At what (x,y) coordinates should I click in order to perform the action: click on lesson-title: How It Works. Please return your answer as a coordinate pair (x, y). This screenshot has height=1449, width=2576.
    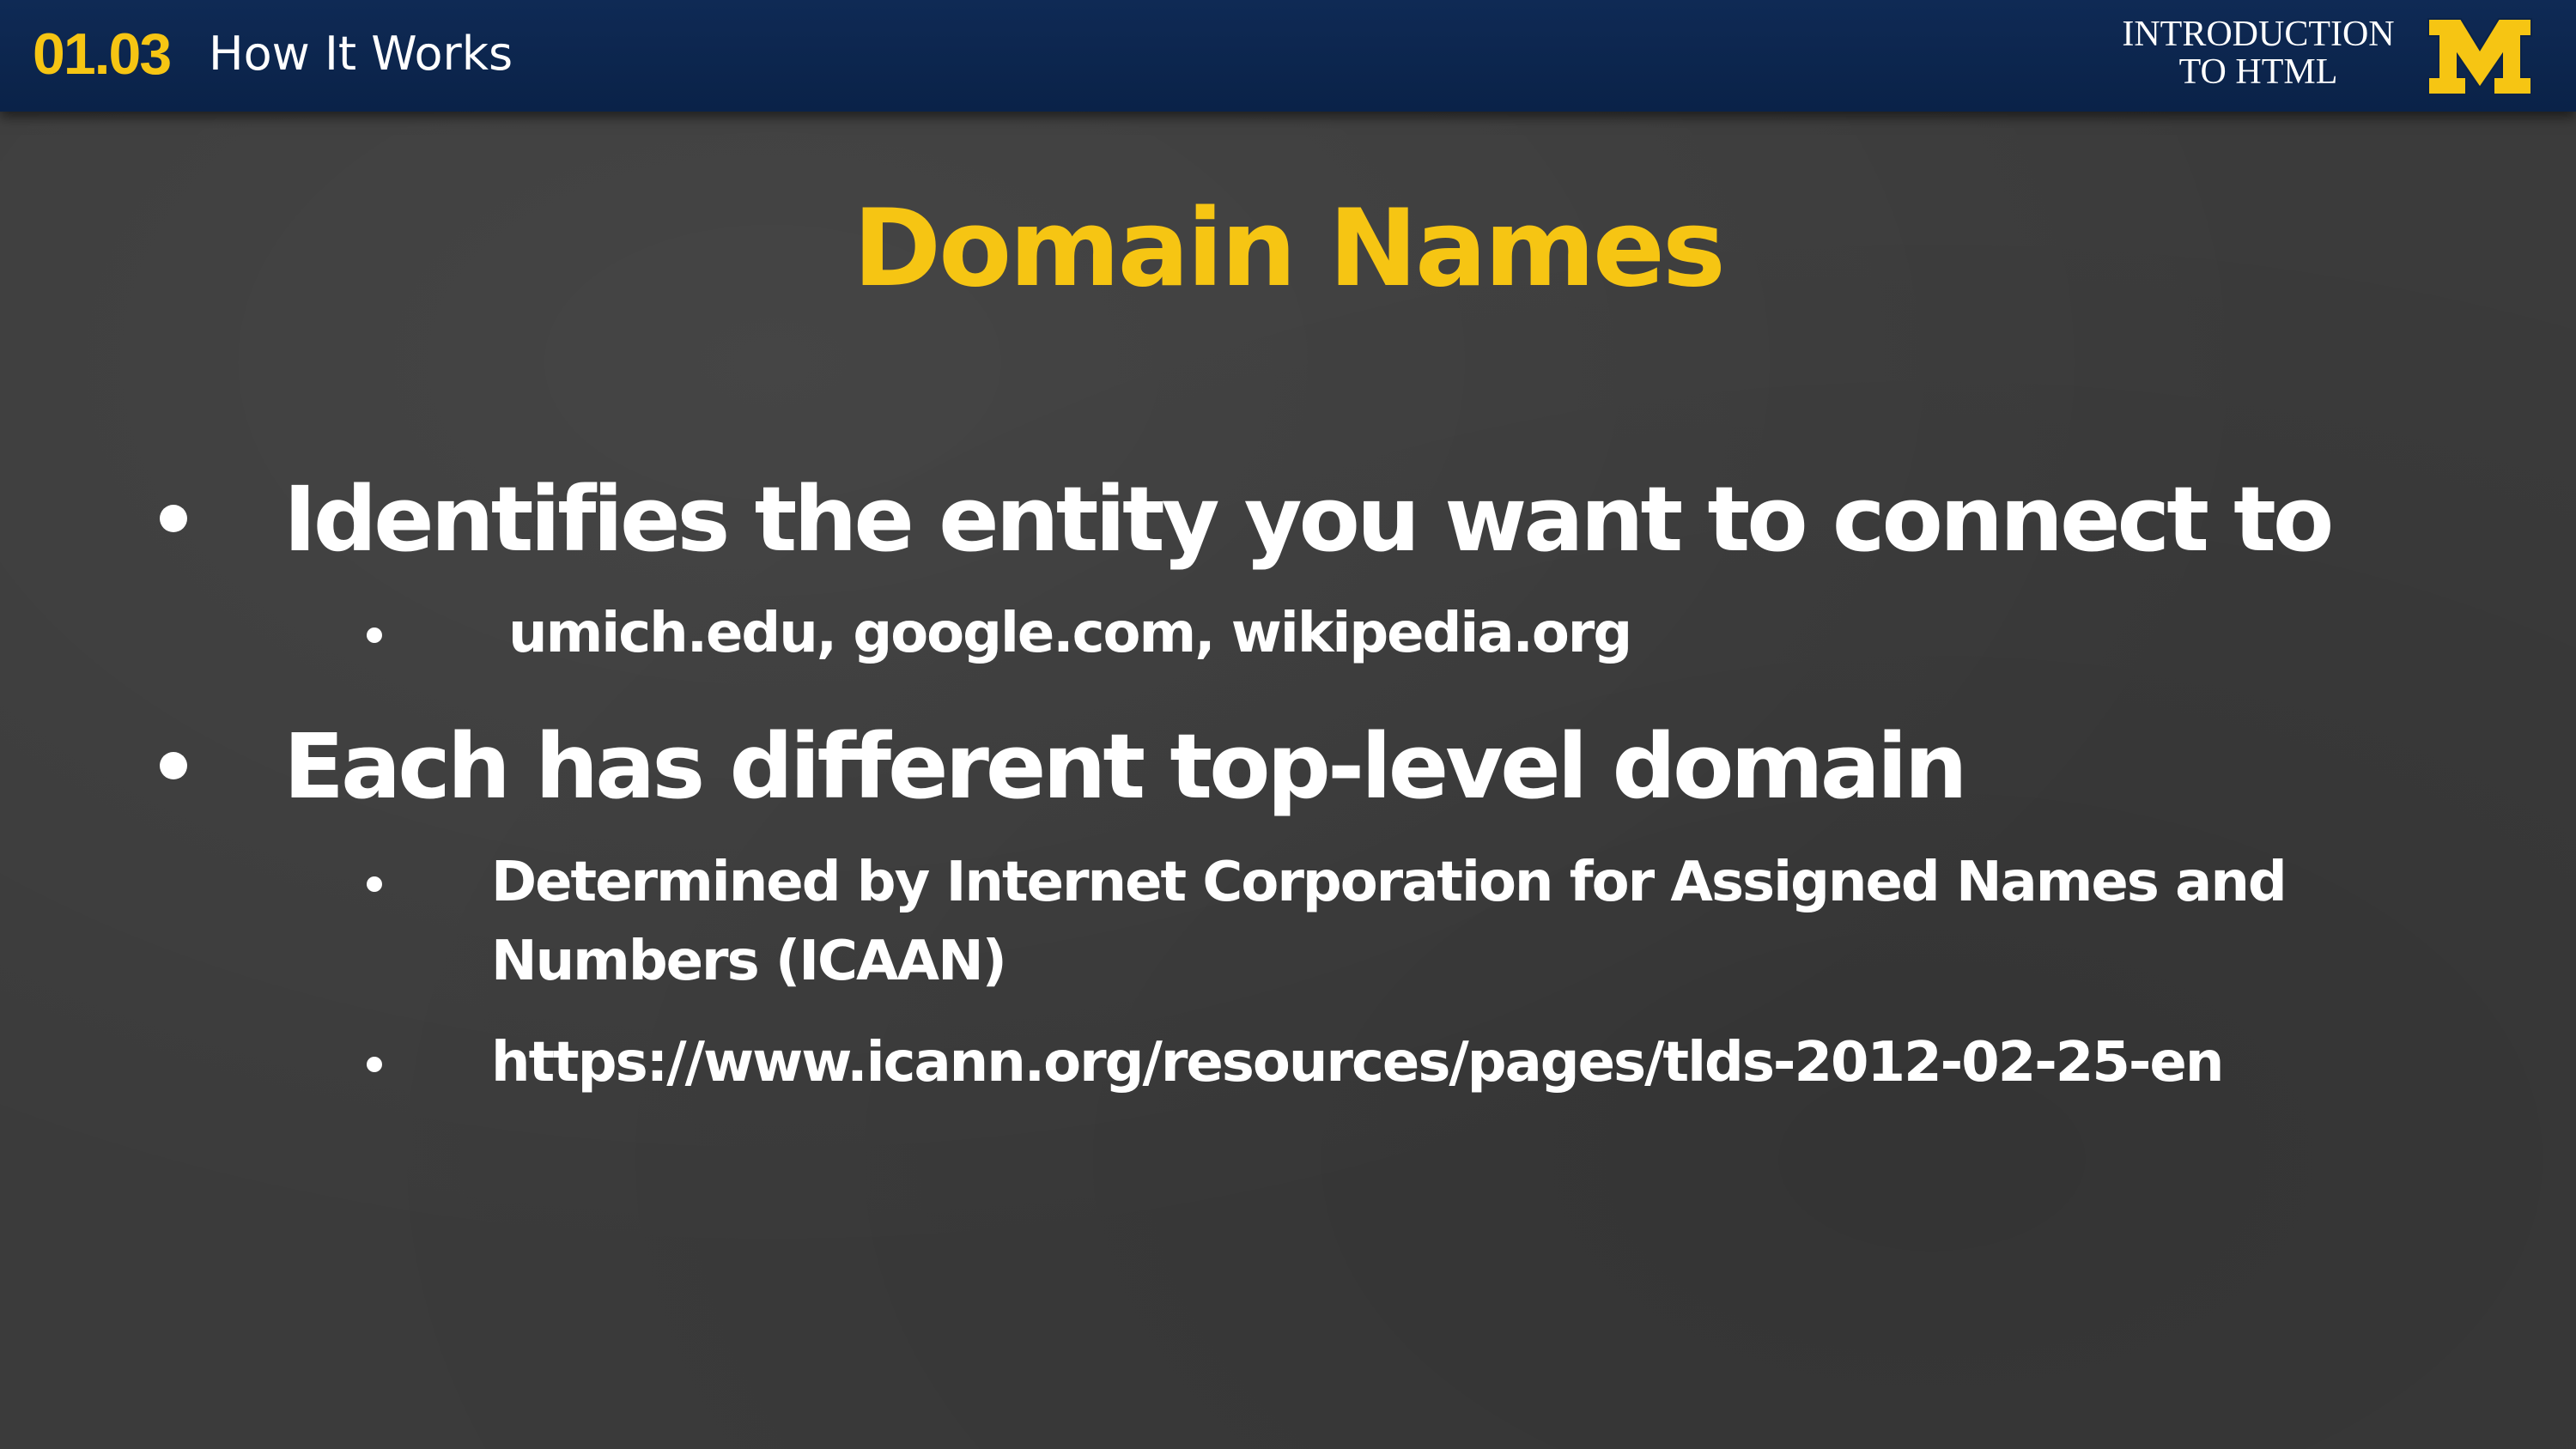
    Looking at the image, I should click on (361, 54).